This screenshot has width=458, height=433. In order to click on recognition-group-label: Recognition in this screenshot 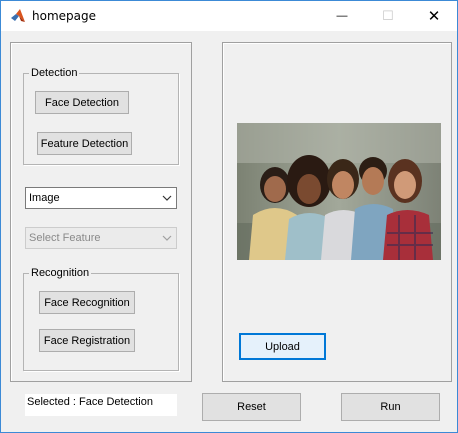, I will do `click(60, 273)`.